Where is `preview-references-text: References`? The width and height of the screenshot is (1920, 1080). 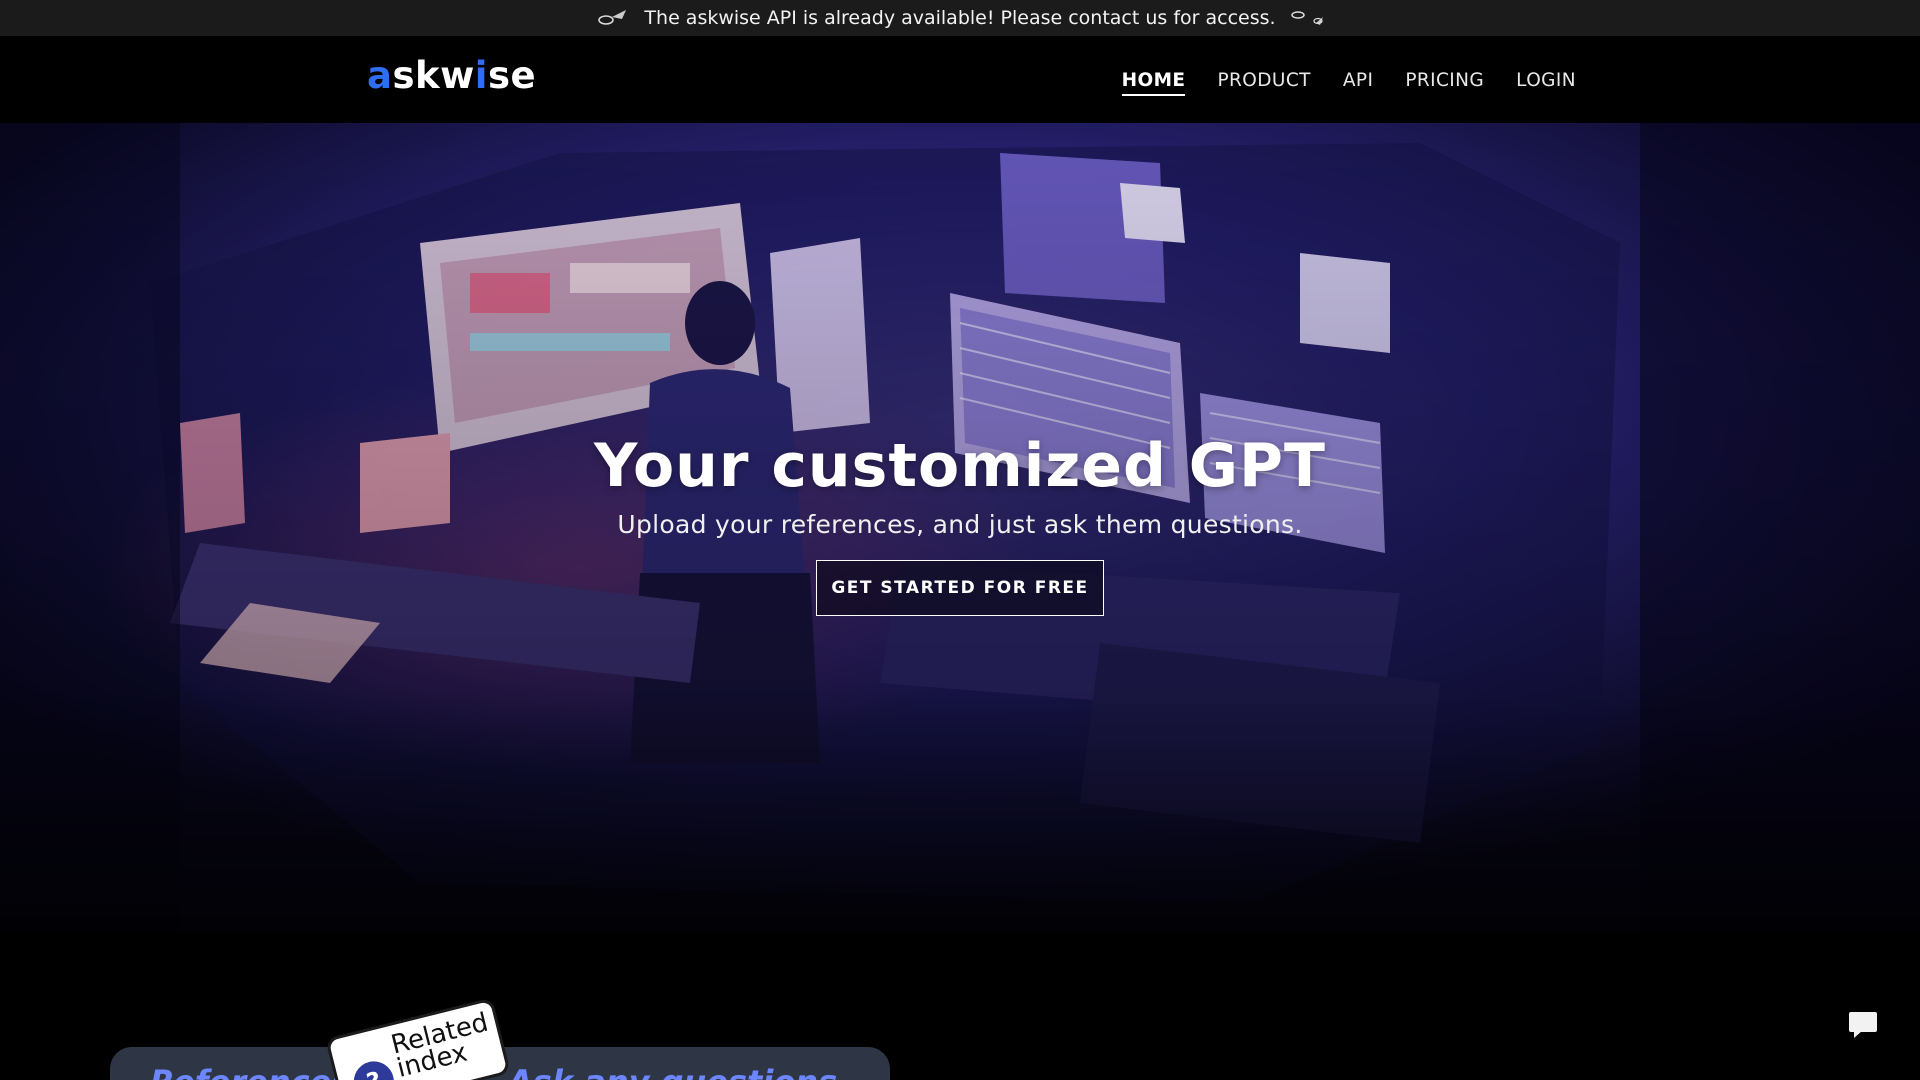 preview-references-text: References is located at coordinates (250, 1071).